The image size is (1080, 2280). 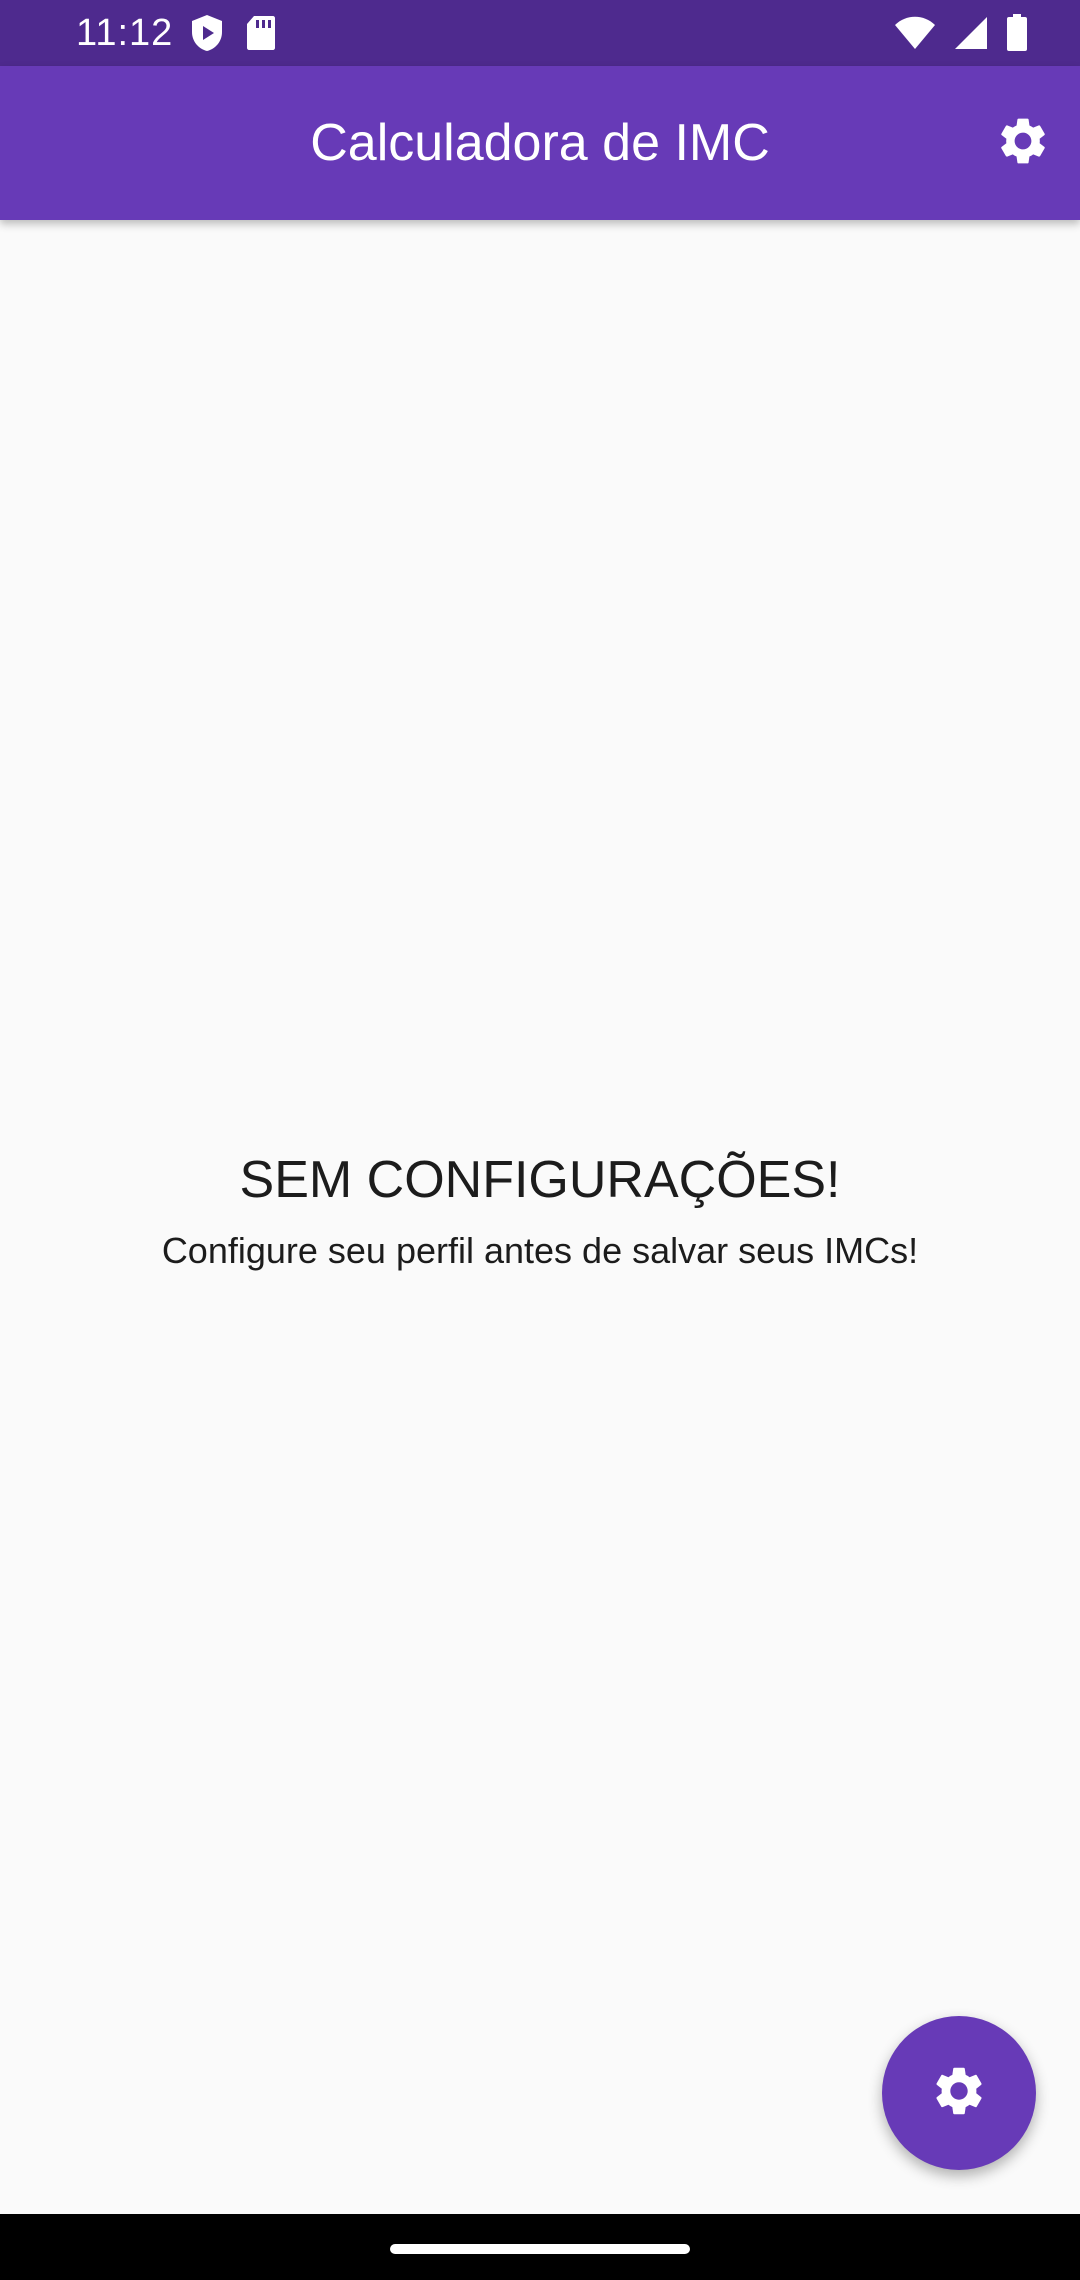 I want to click on navigation-bar, so click(x=540, y=2247).